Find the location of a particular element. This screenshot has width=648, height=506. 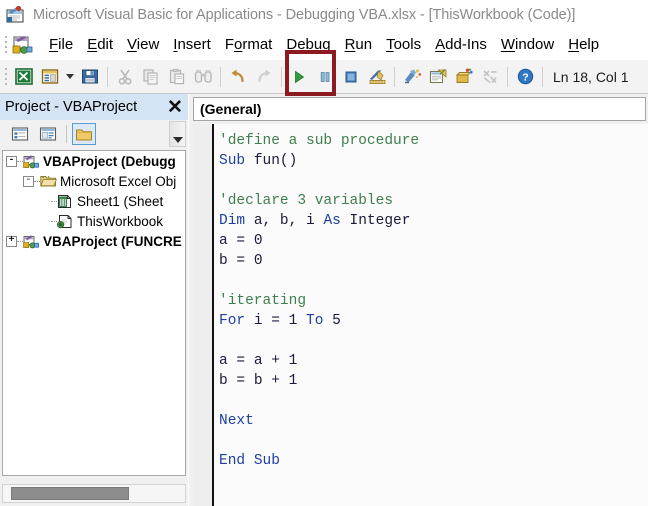

paste-button is located at coordinates (177, 77).